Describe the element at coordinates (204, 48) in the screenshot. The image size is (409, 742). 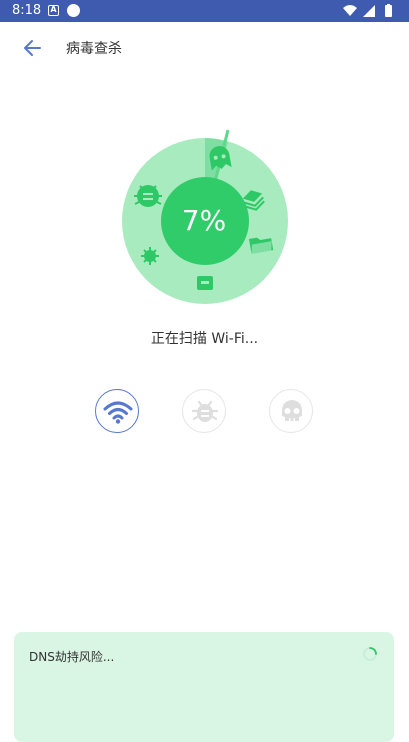
I see `app-bar: 病毒查杀` at that location.